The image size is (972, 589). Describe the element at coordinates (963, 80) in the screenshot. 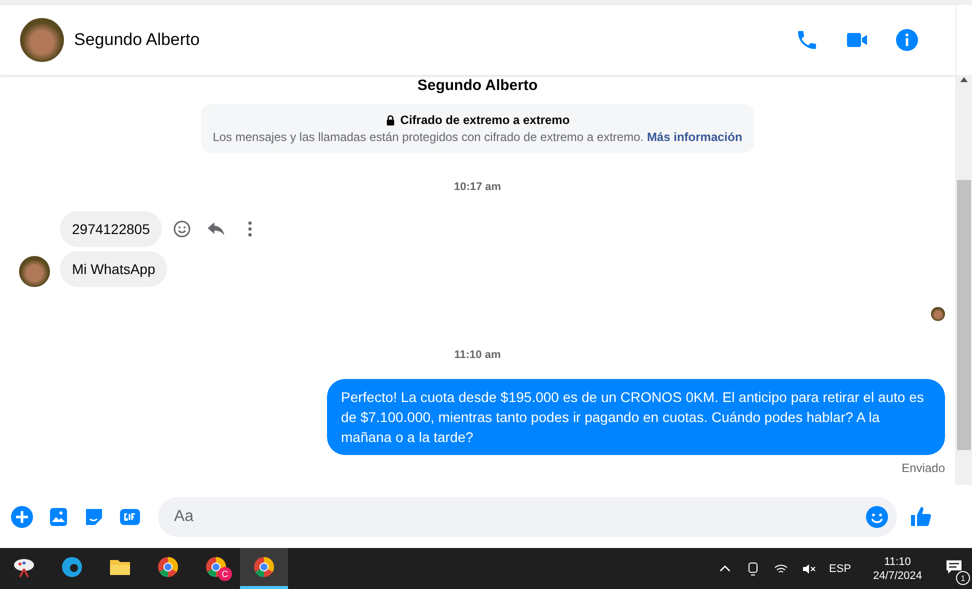

I see `scroll-up-icon` at that location.